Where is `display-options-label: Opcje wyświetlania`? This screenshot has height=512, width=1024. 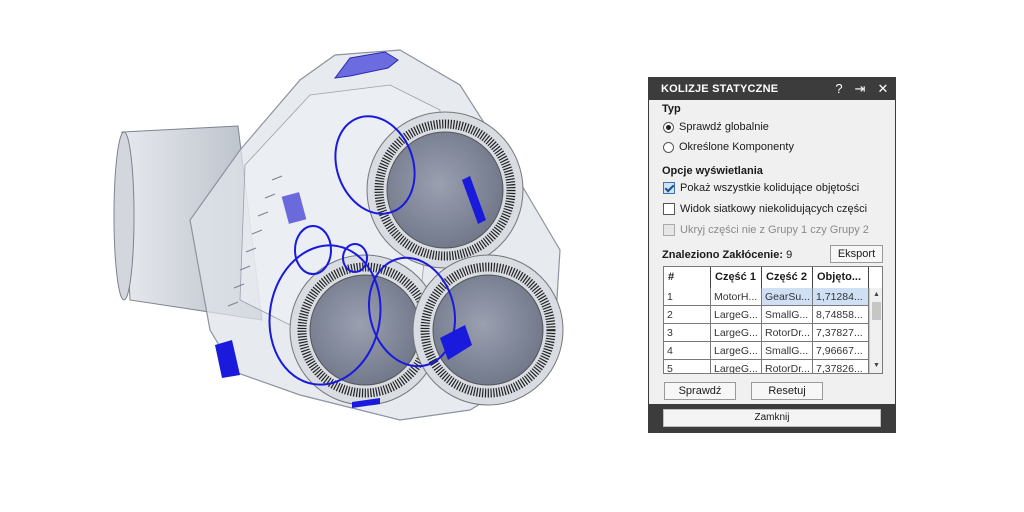 display-options-label: Opcje wyświetlania is located at coordinates (712, 171).